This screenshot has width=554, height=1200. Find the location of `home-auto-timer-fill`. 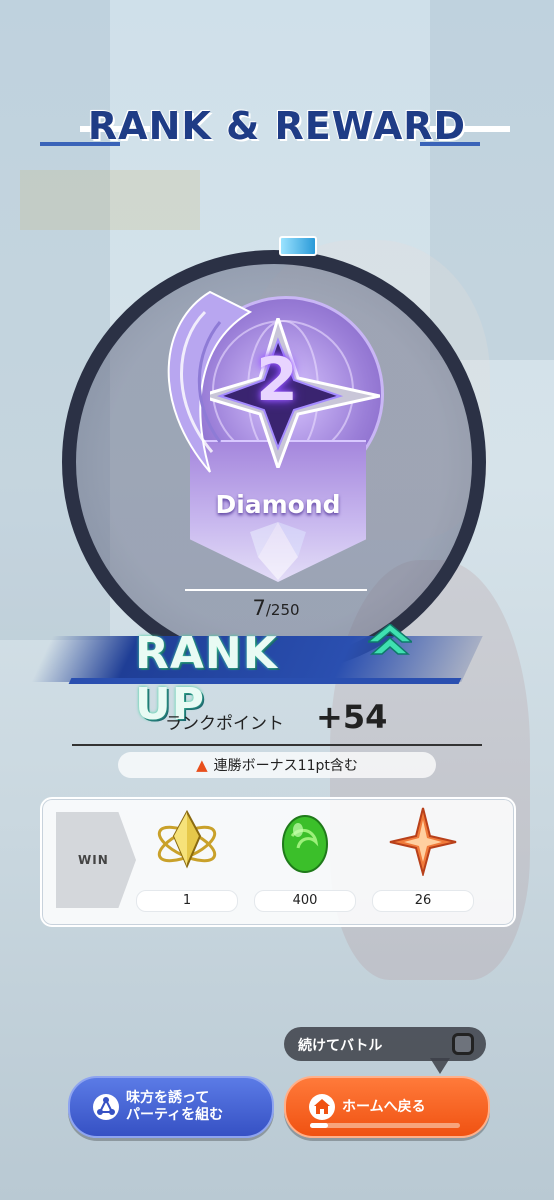

home-auto-timer-fill is located at coordinates (319, 1125).